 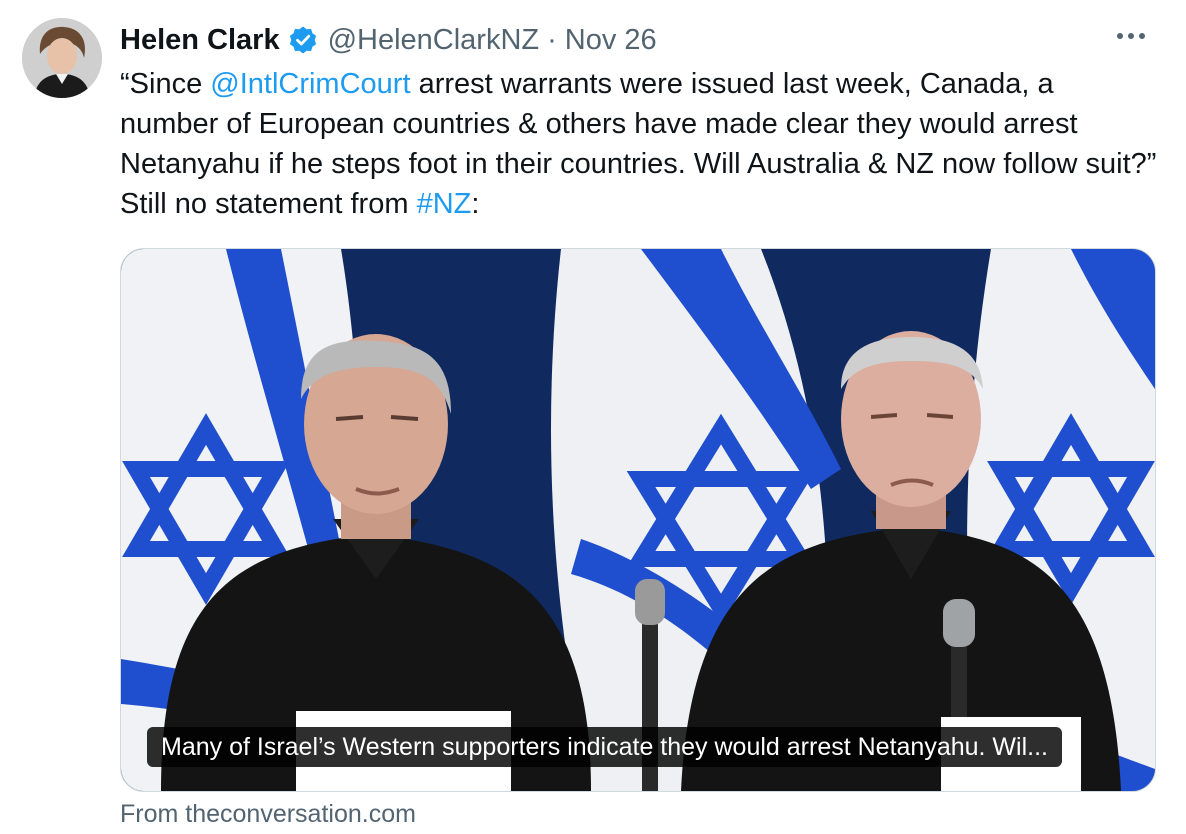 What do you see at coordinates (268, 814) in the screenshot?
I see `link-source: From theconversation.com` at bounding box center [268, 814].